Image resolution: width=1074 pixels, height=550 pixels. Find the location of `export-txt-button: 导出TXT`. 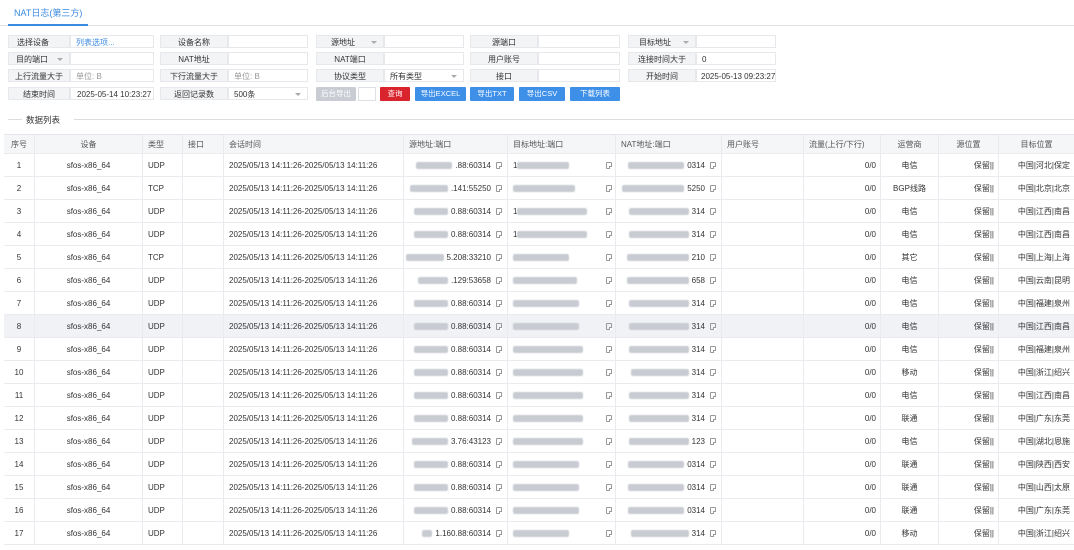

export-txt-button: 导出TXT is located at coordinates (492, 94).